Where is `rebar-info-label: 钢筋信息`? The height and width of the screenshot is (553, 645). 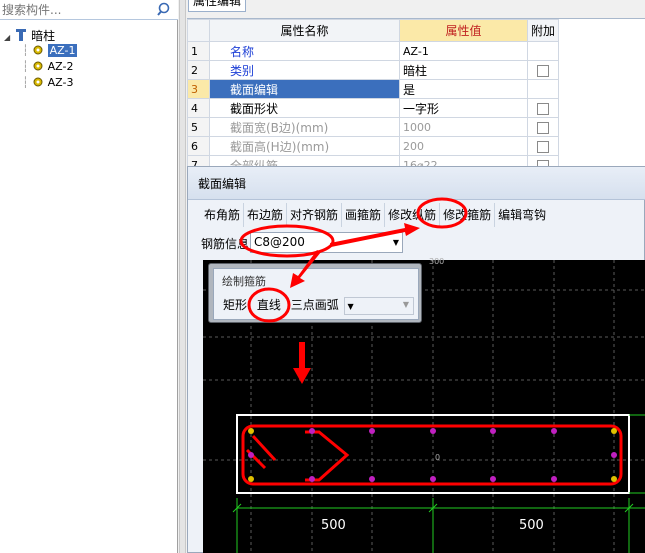
rebar-info-label: 钢筋信息 is located at coordinates (225, 244).